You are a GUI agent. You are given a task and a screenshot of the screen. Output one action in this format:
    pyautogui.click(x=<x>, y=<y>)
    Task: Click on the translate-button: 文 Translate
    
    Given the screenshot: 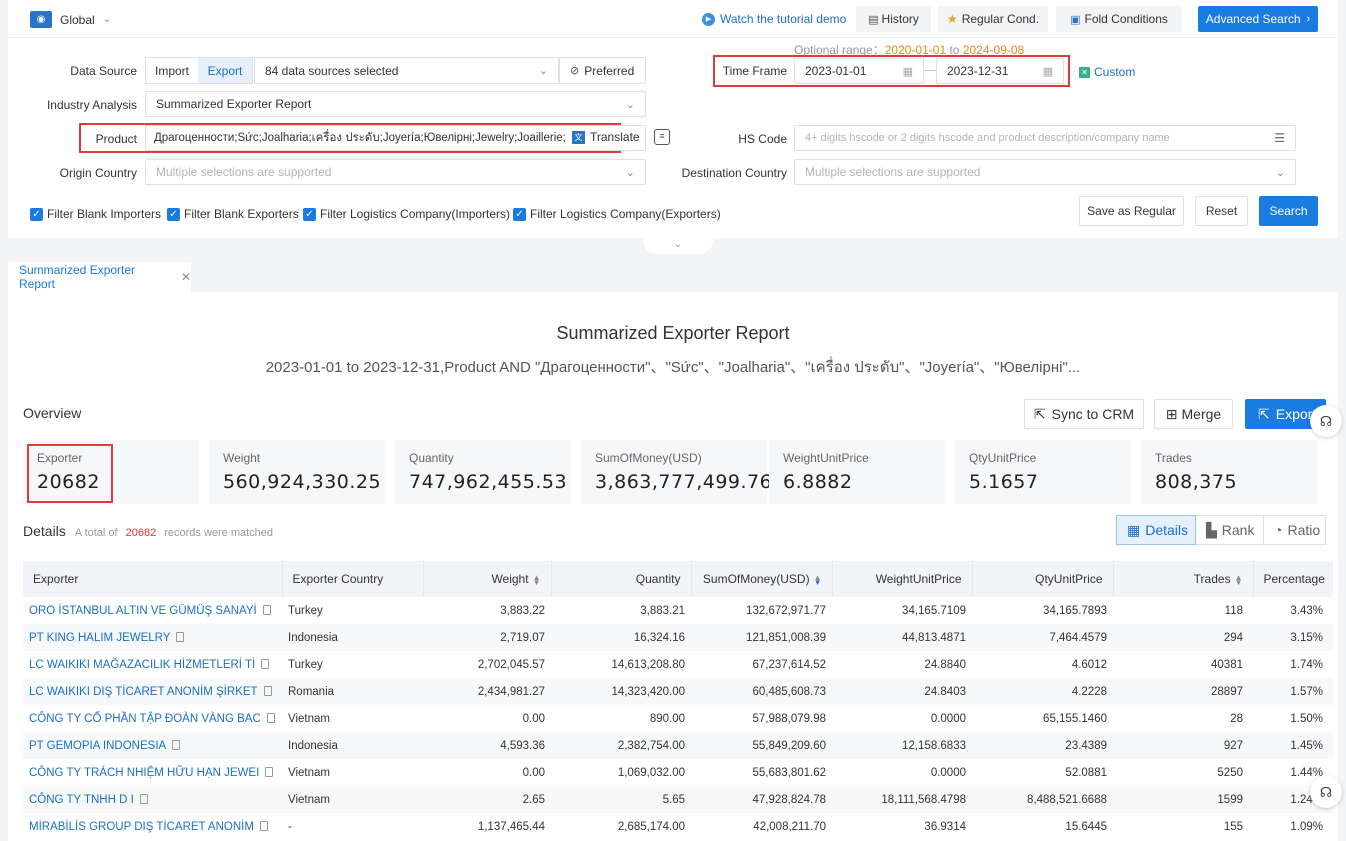 What is the action you would take?
    pyautogui.click(x=605, y=137)
    